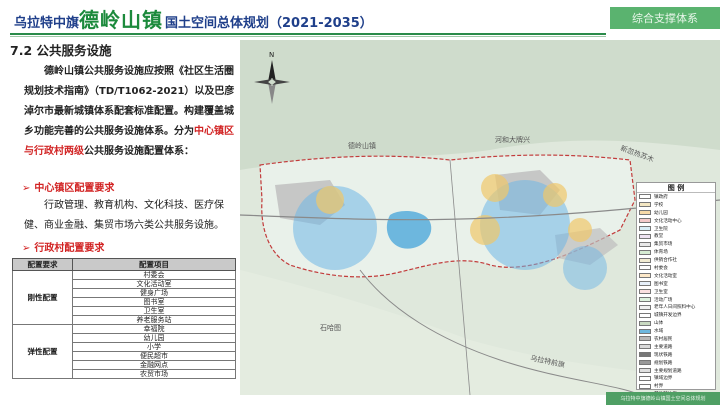 Image resolution: width=720 pixels, height=405 pixels. What do you see at coordinates (154, 320) in the screenshot?
I see `table-cell: 养老服务站` at bounding box center [154, 320].